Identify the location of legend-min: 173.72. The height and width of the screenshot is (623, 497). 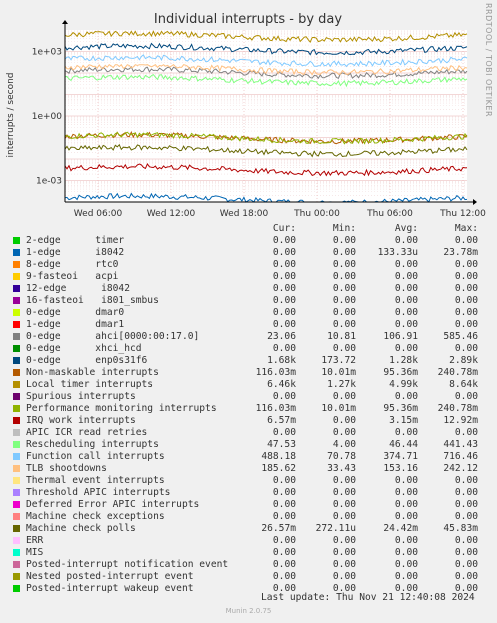
(338, 360).